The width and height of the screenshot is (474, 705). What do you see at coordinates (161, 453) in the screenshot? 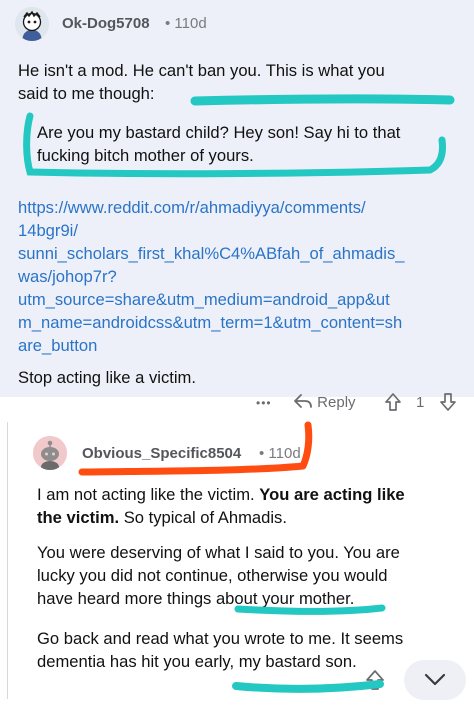
I see `comment-author: Obvious_Specific8504` at bounding box center [161, 453].